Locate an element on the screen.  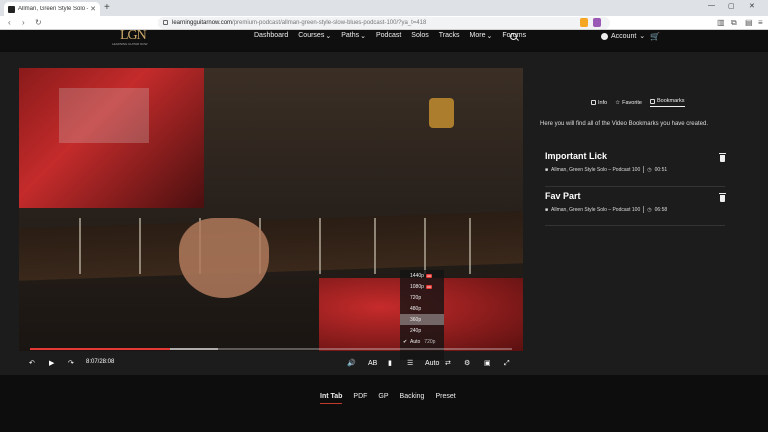
logo-subtitle: LEARNING GUITAR NOW is located at coordinates (130, 44).